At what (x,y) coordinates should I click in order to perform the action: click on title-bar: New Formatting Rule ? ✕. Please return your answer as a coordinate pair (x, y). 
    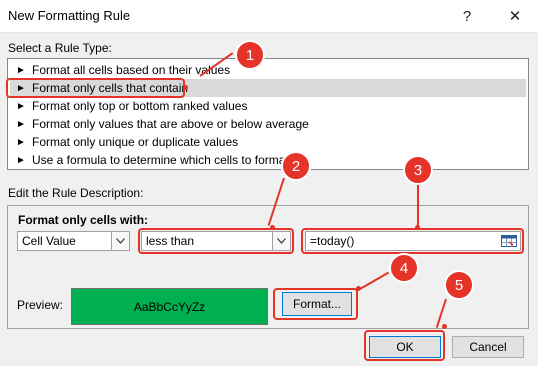
    Looking at the image, I should click on (269, 16).